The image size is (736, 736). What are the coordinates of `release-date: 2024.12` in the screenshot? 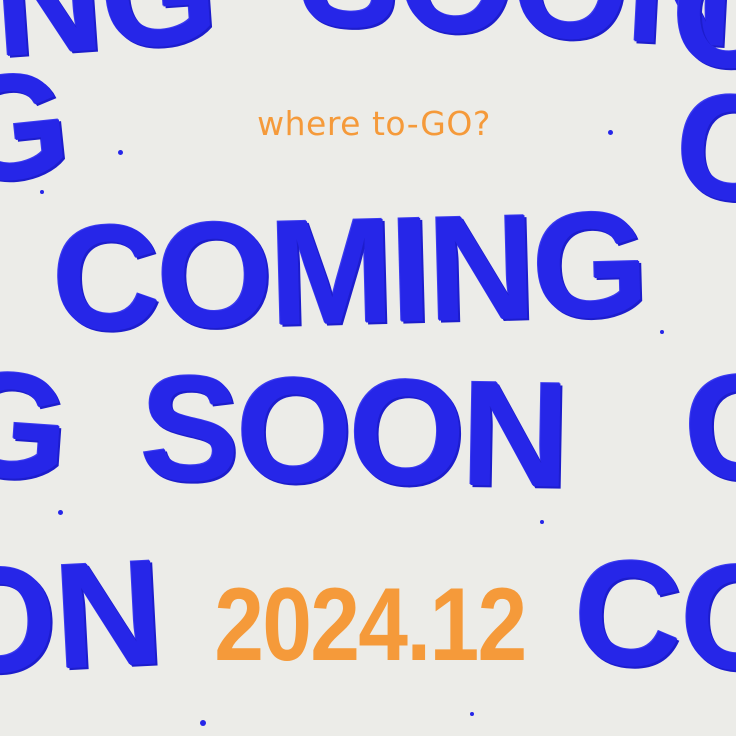 It's located at (370, 625).